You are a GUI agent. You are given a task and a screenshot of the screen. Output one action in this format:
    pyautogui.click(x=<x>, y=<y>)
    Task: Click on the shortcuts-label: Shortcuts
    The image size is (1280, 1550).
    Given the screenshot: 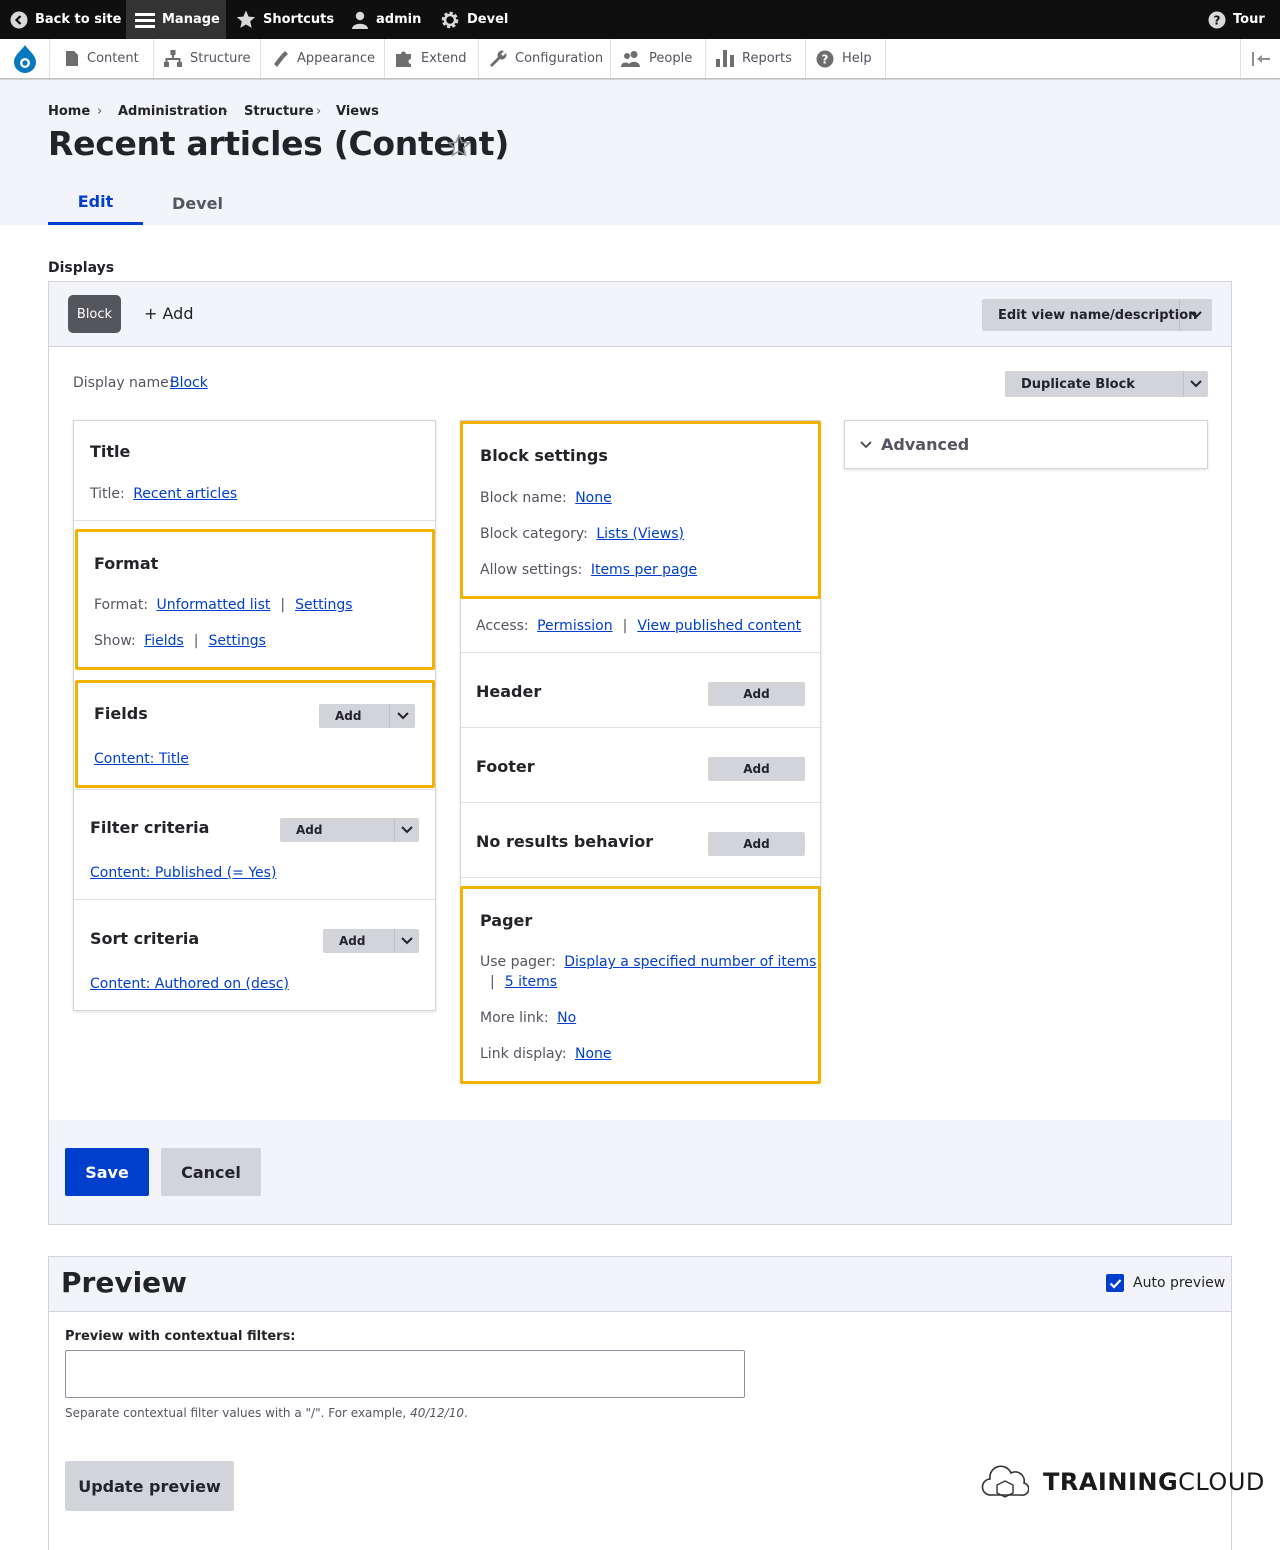 What is the action you would take?
    pyautogui.click(x=299, y=19)
    